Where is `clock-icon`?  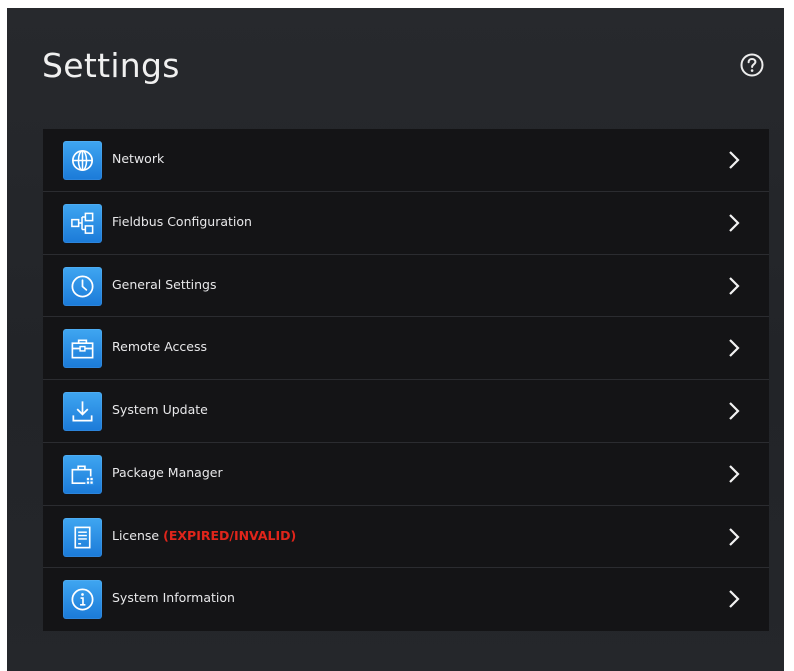
clock-icon is located at coordinates (82, 286).